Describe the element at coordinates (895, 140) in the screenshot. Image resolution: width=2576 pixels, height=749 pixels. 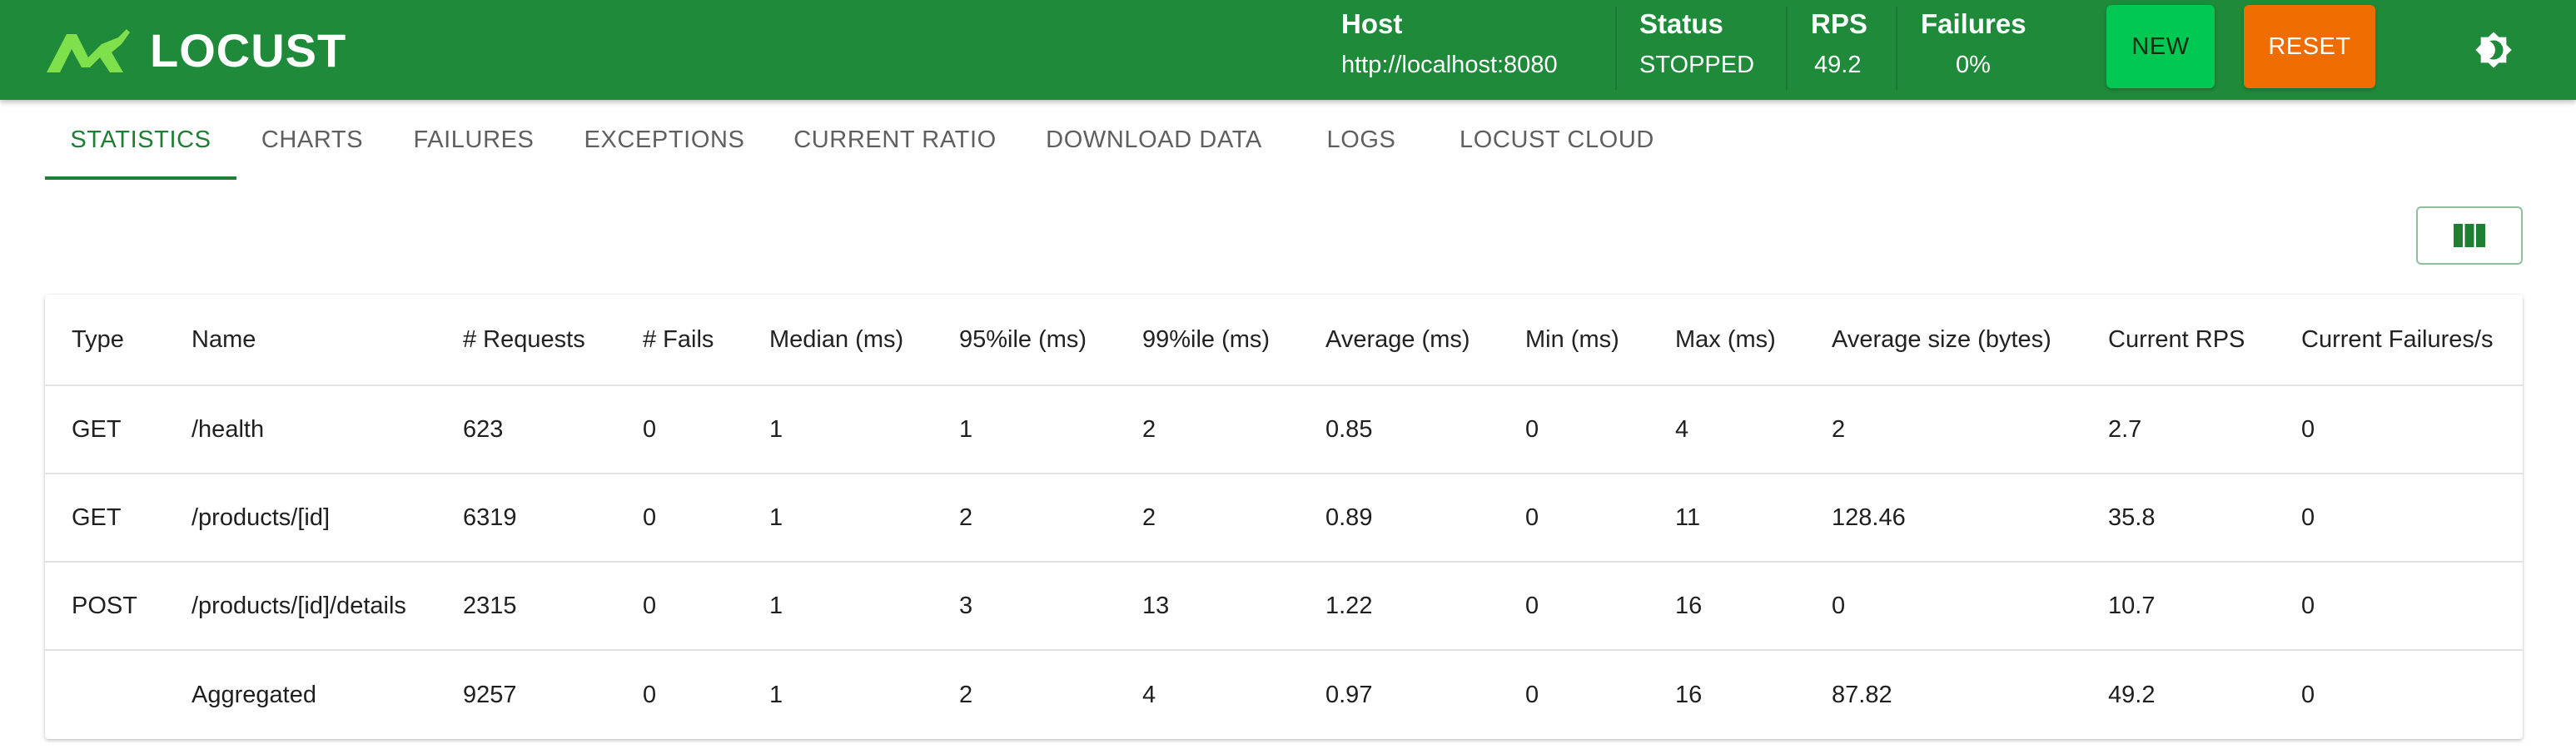
I see `tab-current-ratio: CURRENT RATIO` at that location.